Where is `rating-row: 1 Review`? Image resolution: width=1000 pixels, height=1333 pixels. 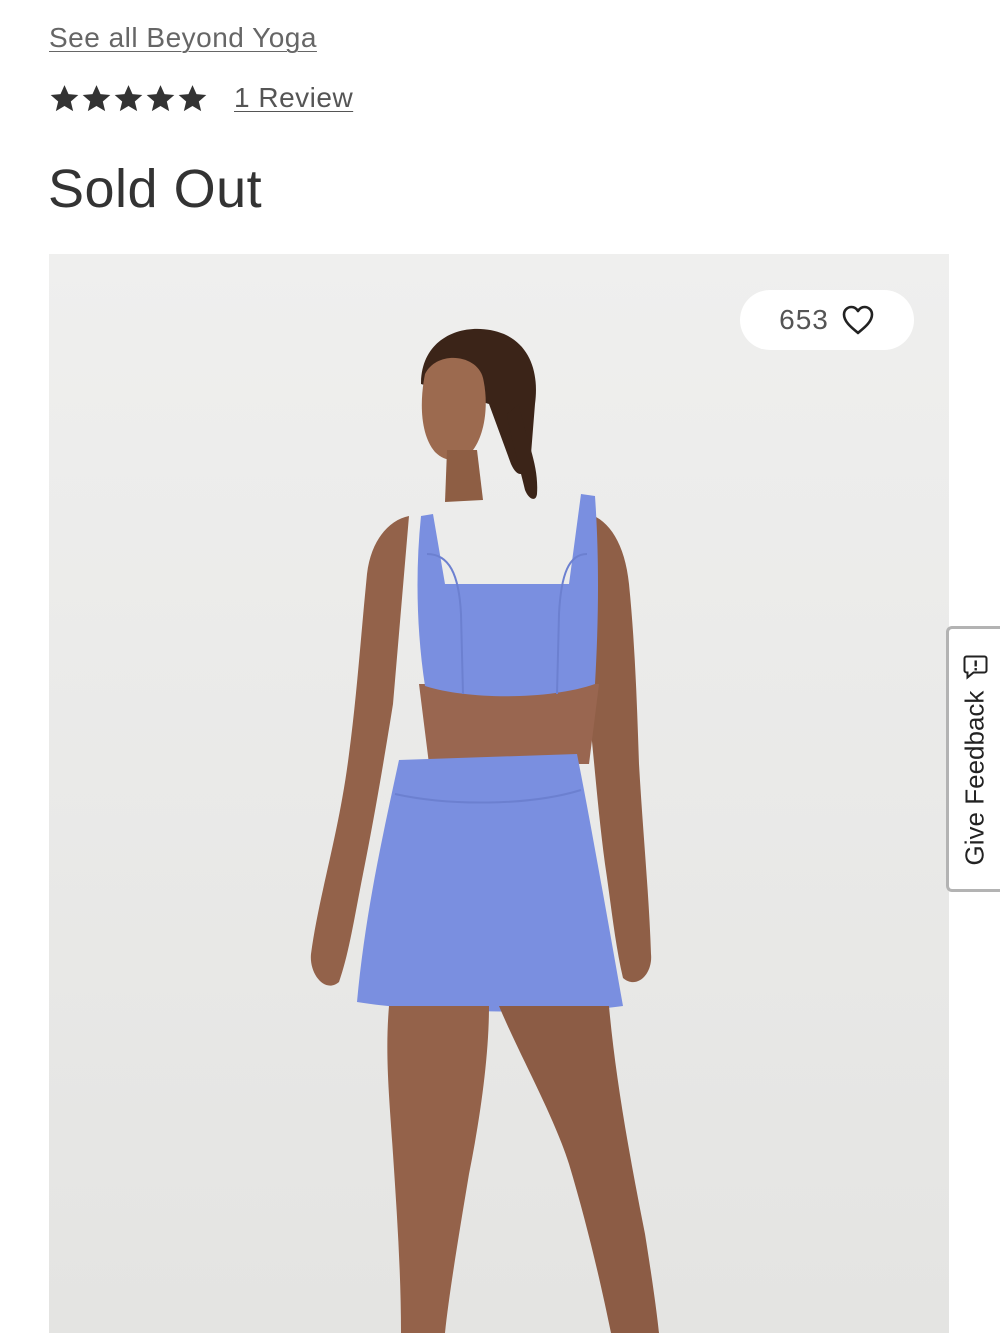
rating-row: 1 Review is located at coordinates (201, 98).